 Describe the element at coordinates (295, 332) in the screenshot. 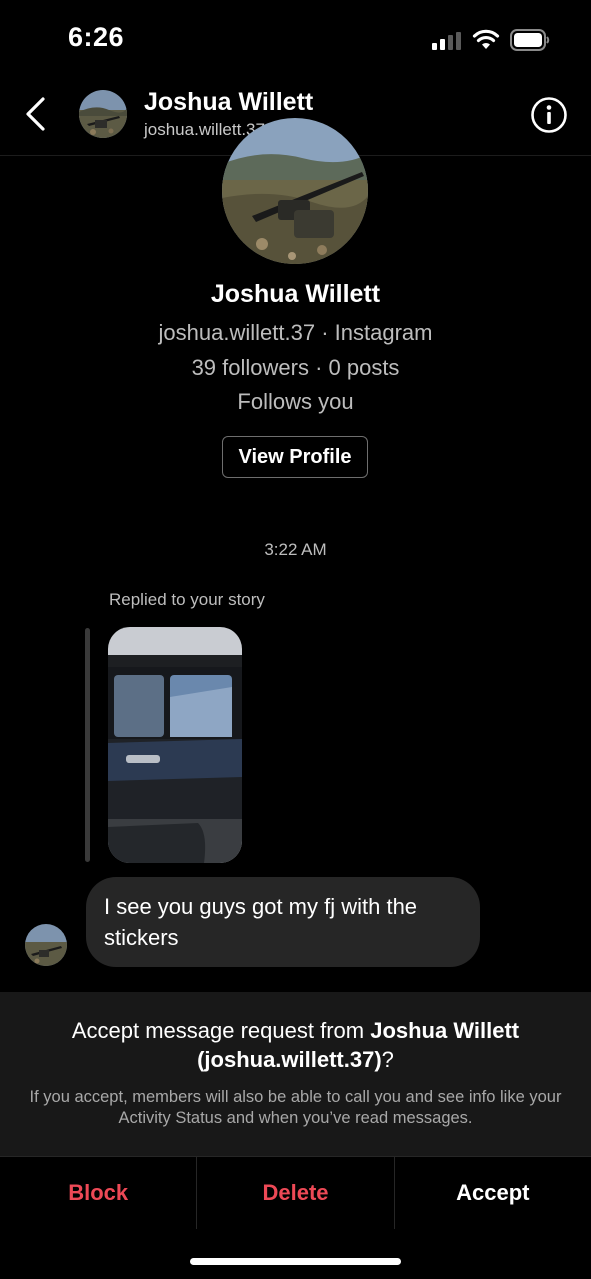

I see `profile-username-line: joshua.willett.37 · Instagram` at that location.